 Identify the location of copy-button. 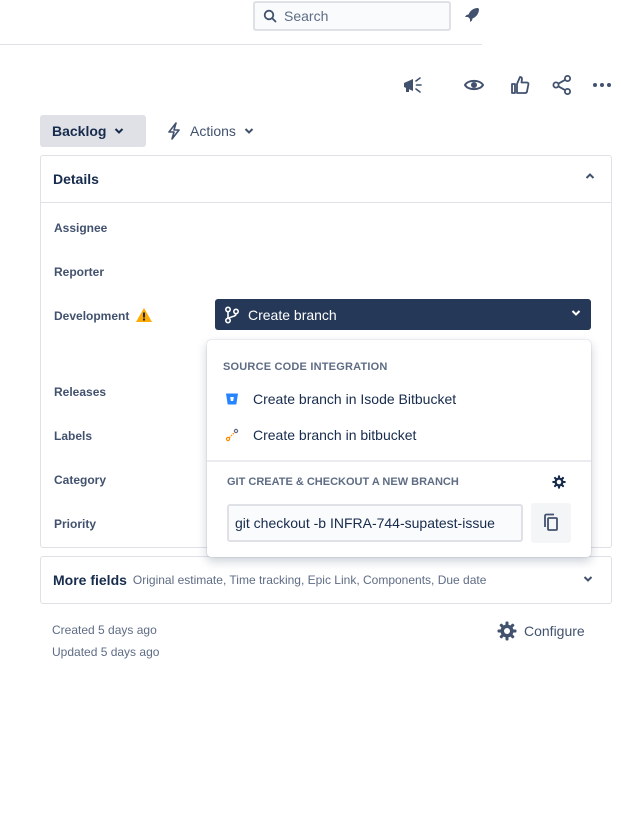
(551, 523).